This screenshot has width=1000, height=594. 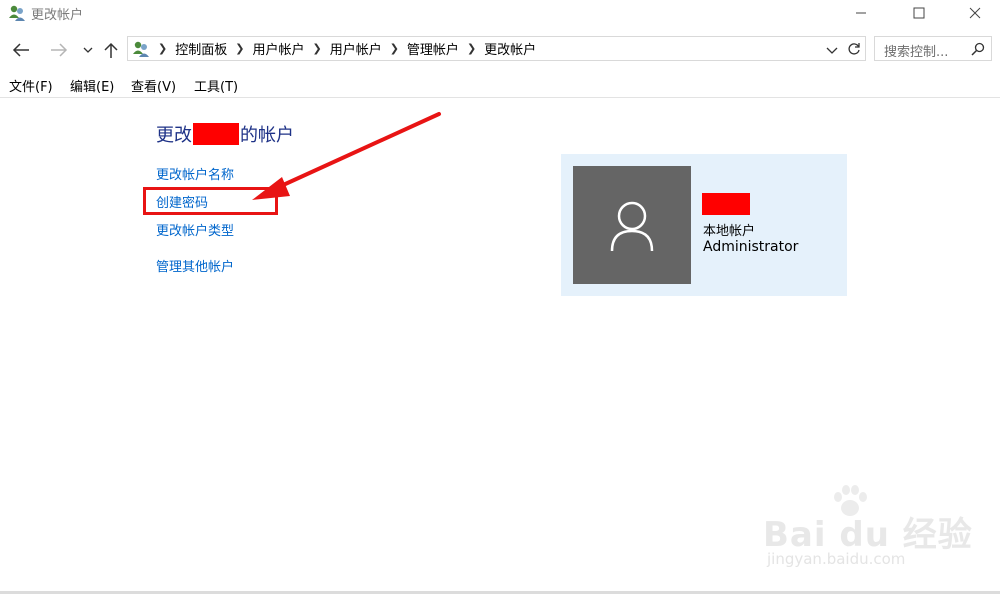 What do you see at coordinates (433, 48) in the screenshot?
I see `breadcrumb-manage-accounts: 管理帐户` at bounding box center [433, 48].